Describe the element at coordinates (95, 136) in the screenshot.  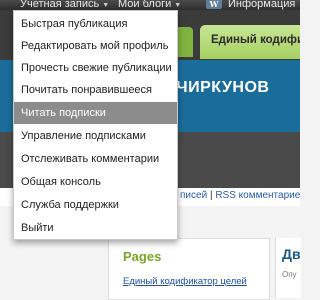
I see `menu-item-manage-subscriptions: Управление подписками` at that location.